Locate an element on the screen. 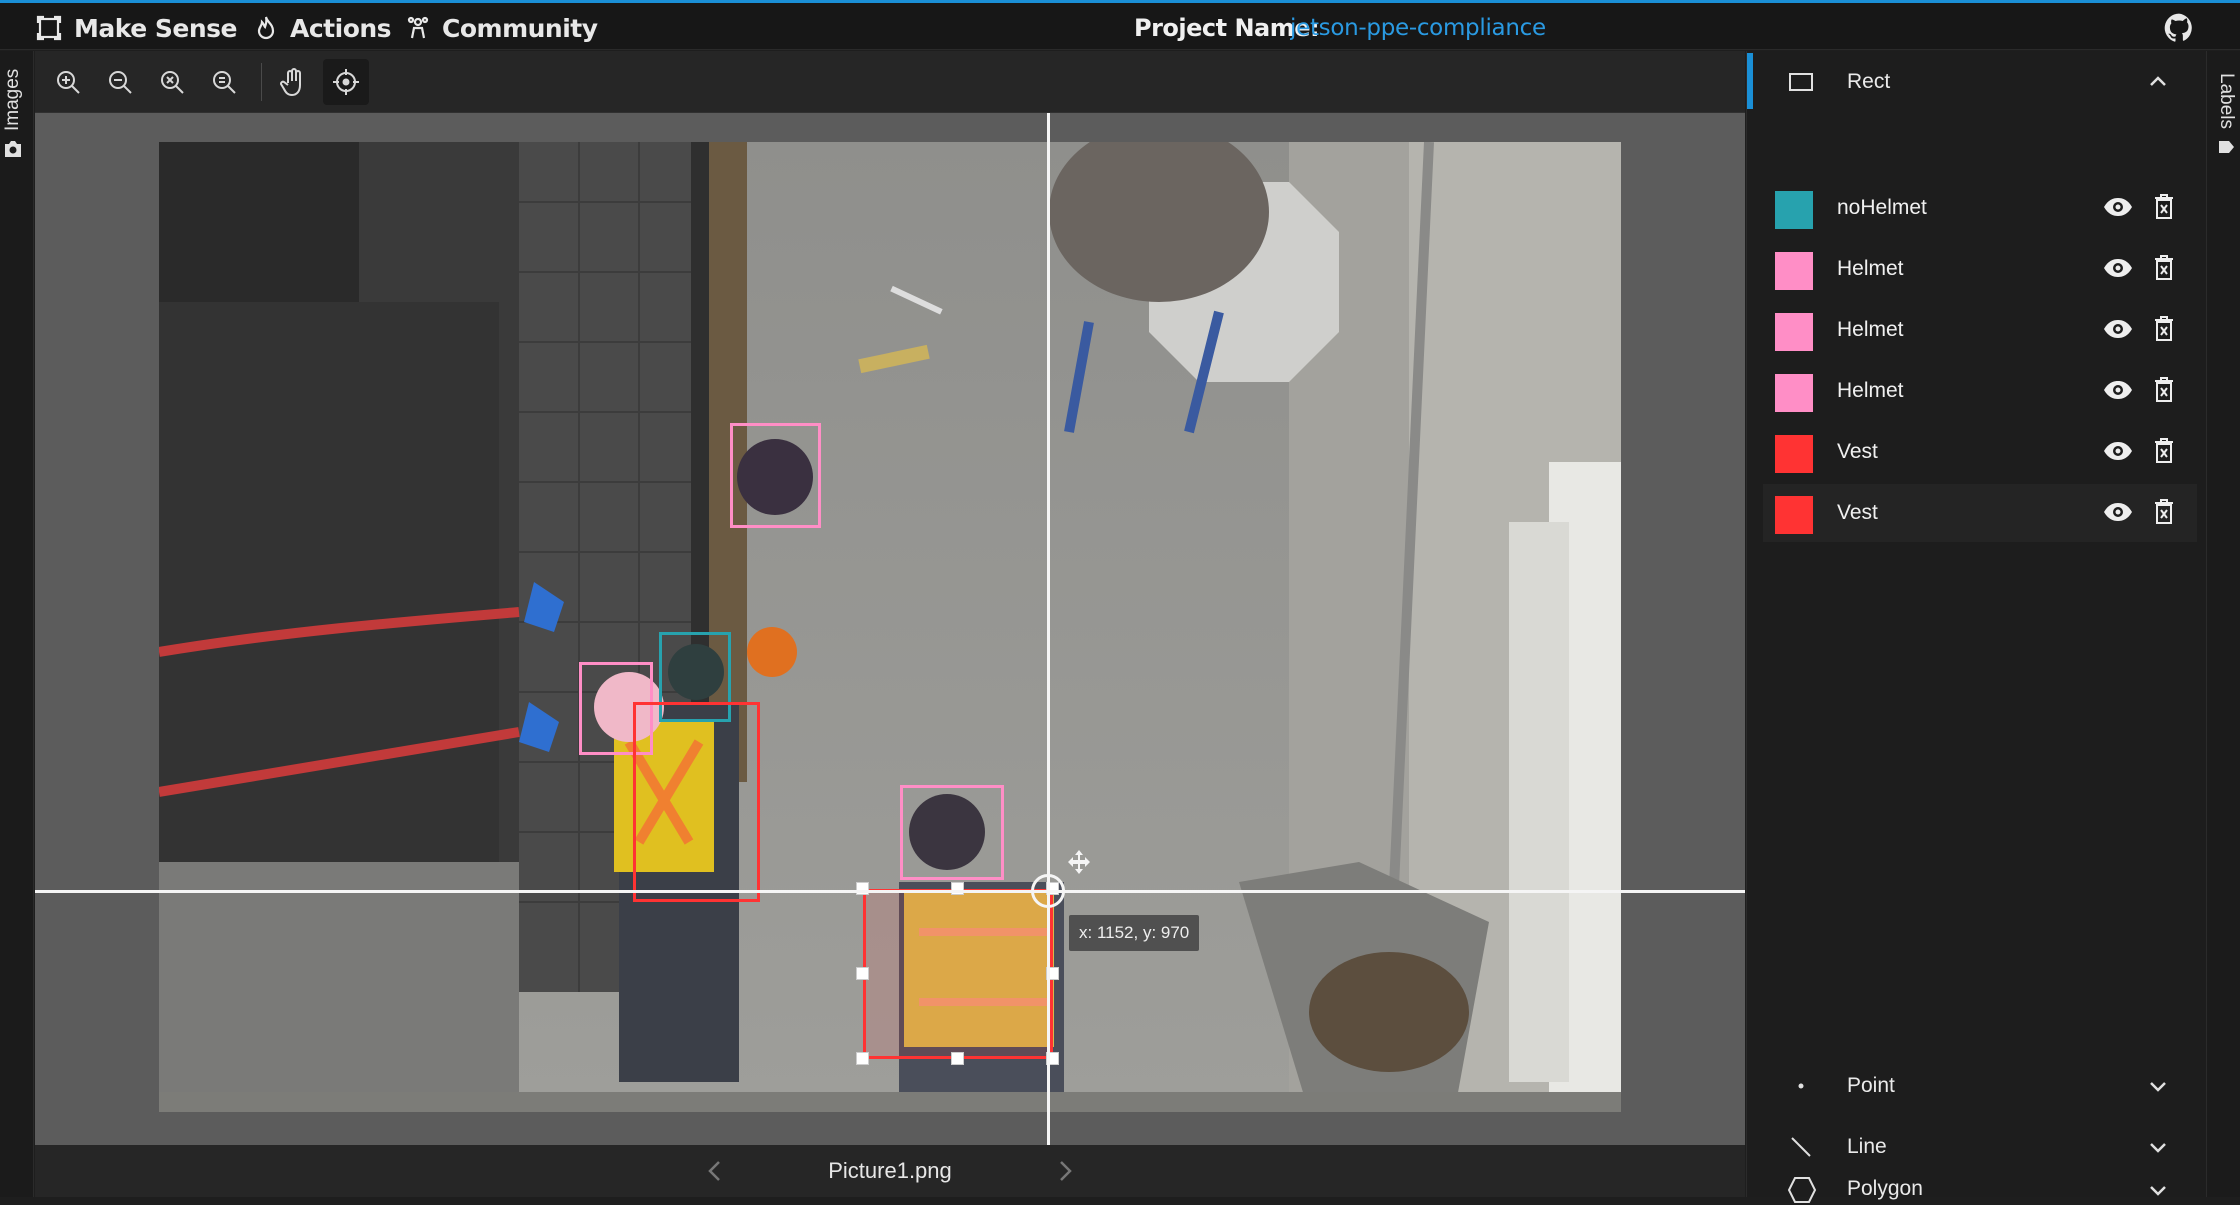 The image size is (2240, 1205). zoom-fit-button is located at coordinates (172, 82).